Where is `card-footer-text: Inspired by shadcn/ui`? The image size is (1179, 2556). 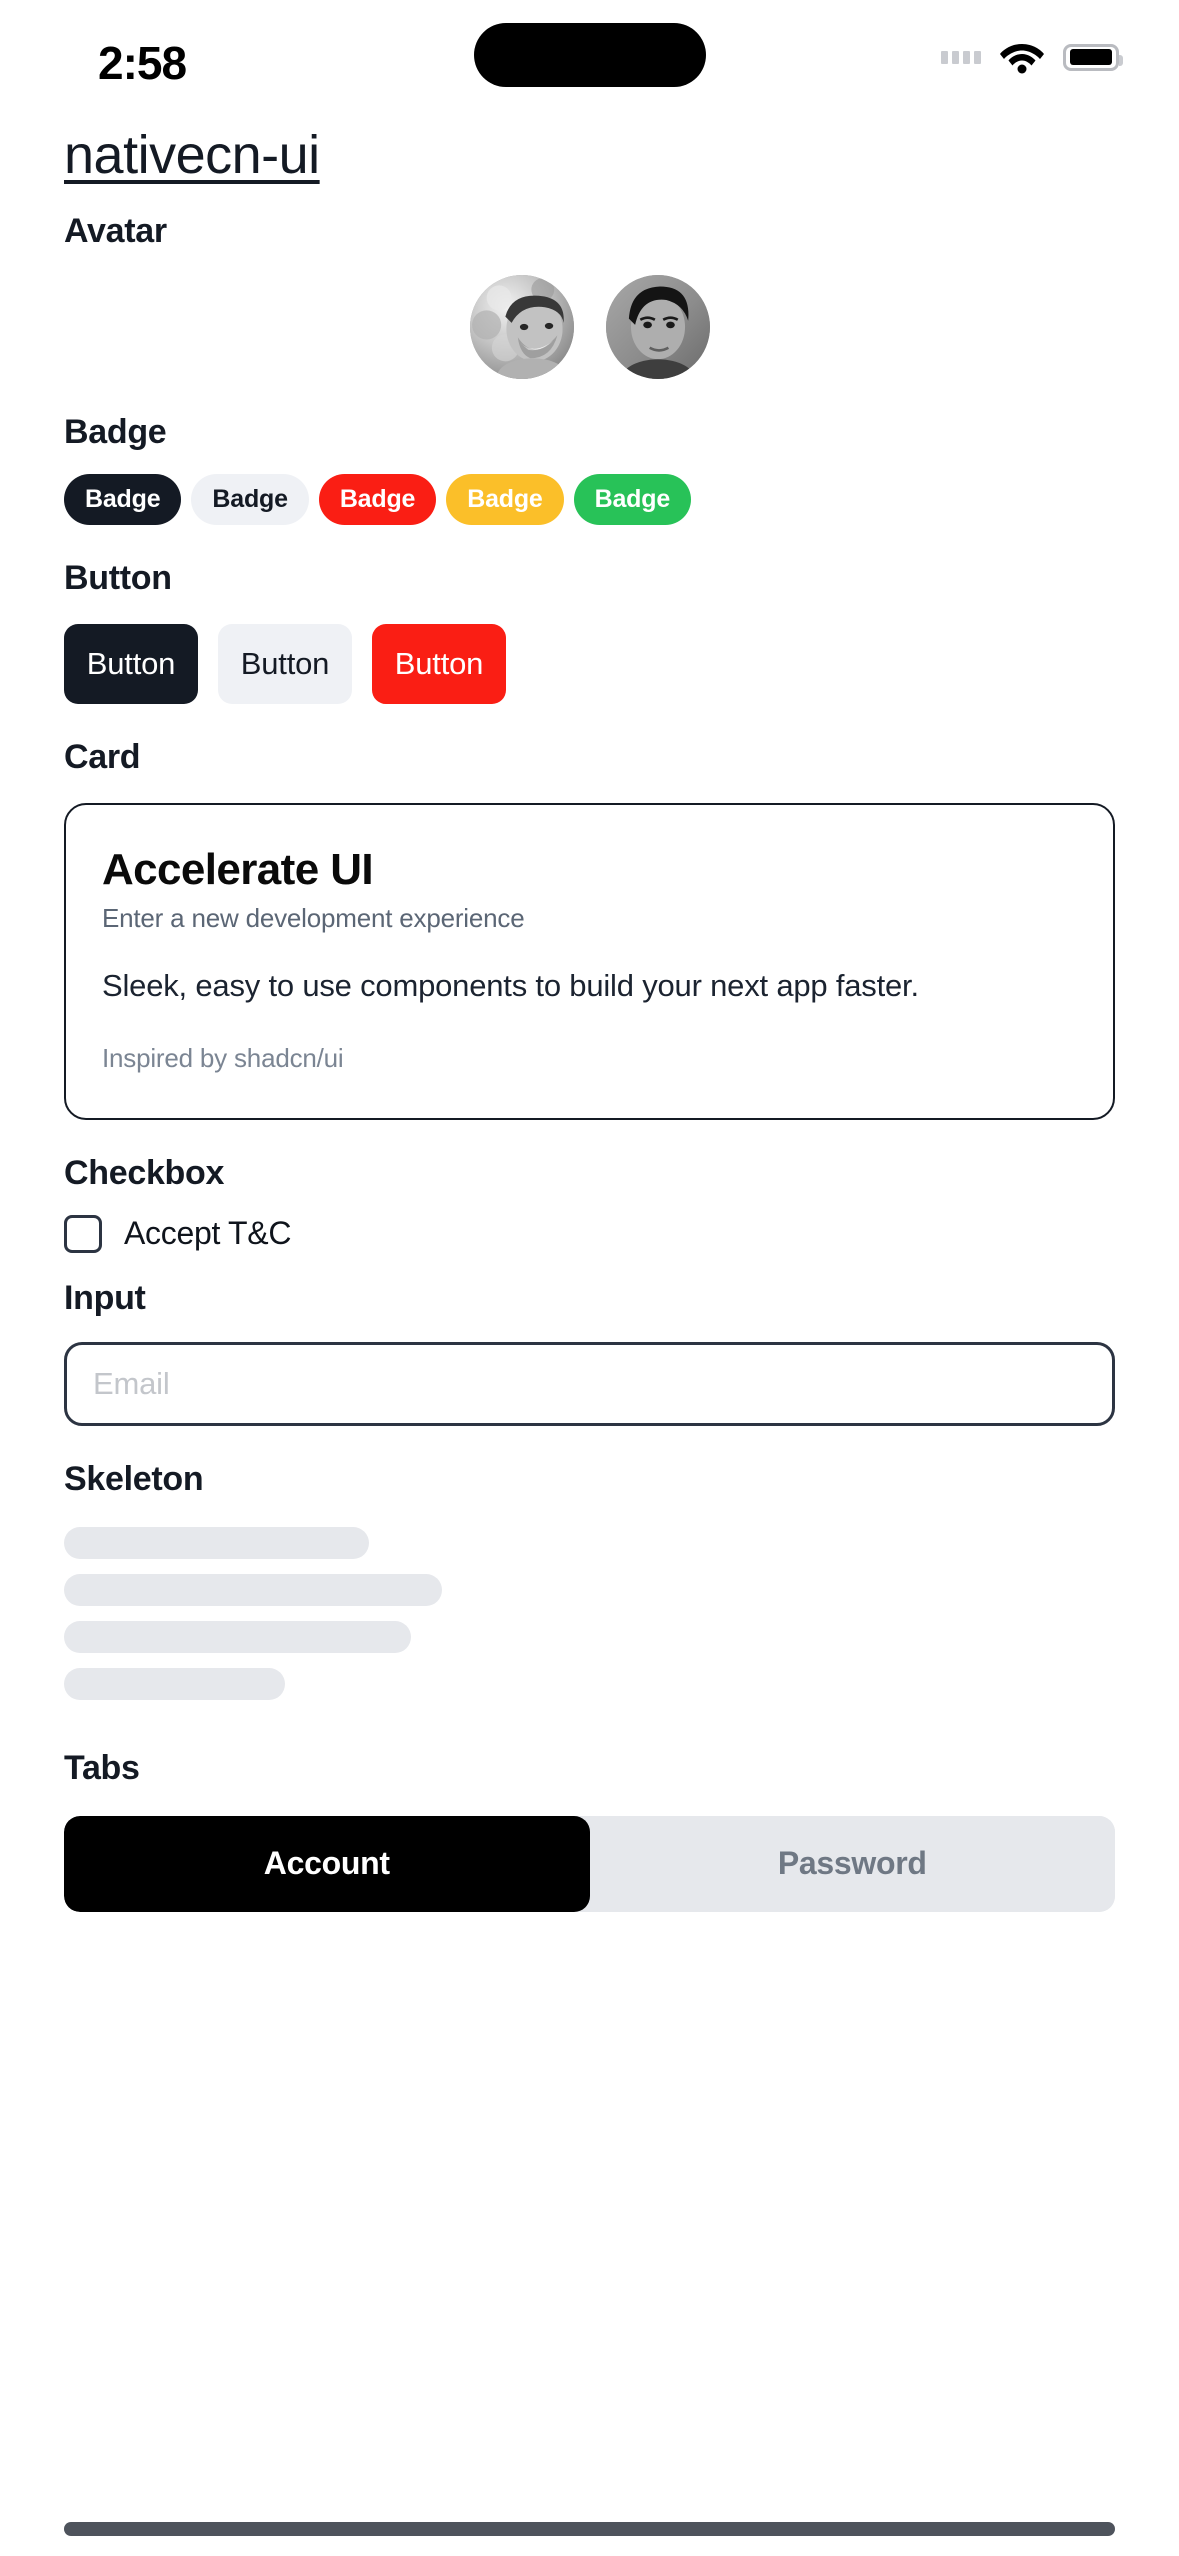
card-footer-text: Inspired by shadcn/ui is located at coordinates (223, 1057).